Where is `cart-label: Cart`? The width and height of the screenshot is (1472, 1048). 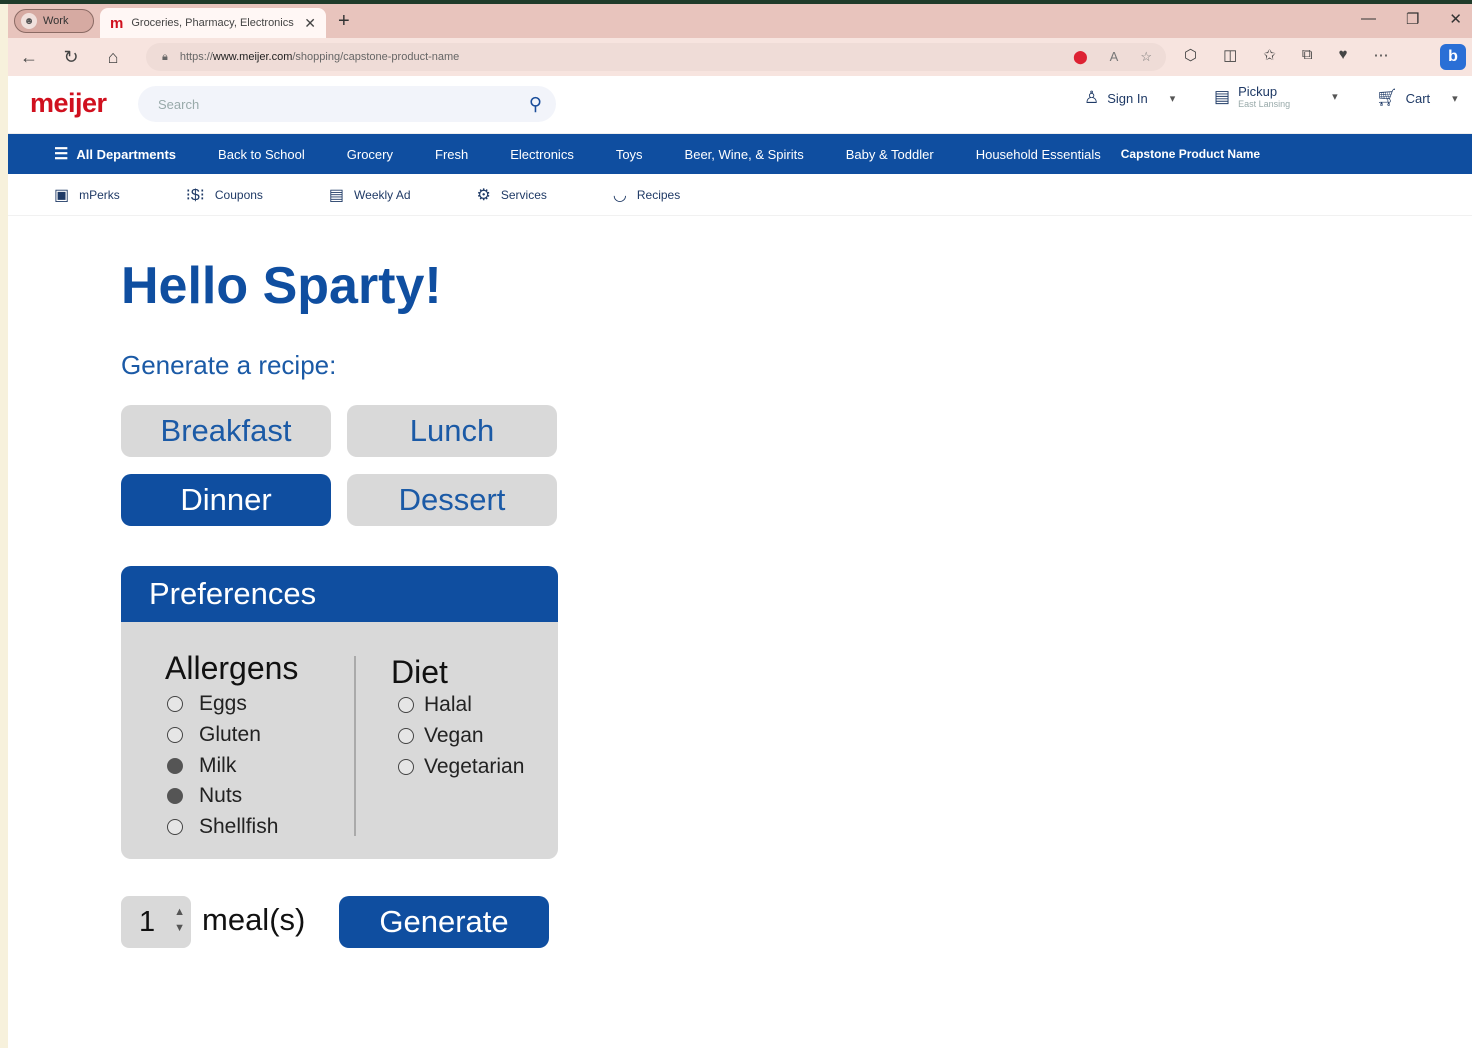 cart-label: Cart is located at coordinates (1418, 98).